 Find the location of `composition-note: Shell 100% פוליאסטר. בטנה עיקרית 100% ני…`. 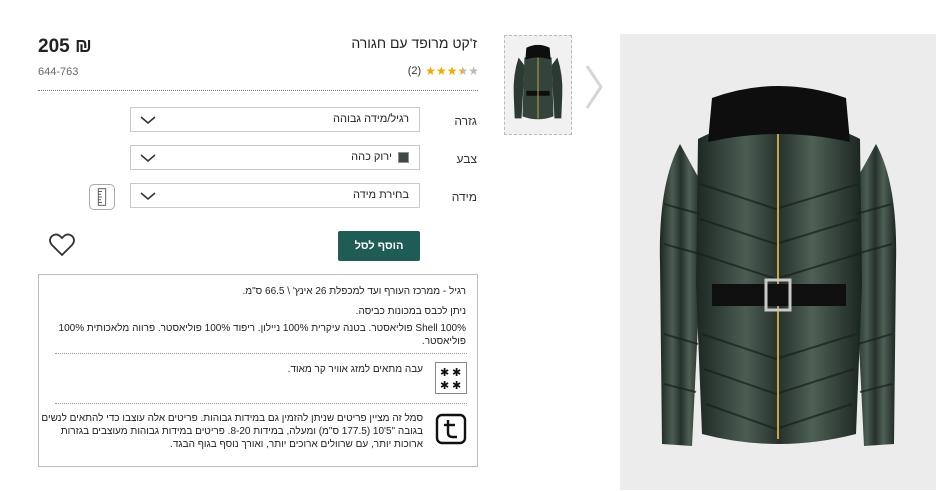

composition-note: Shell 100% פוליאסטר. בטנה עיקרית 100% ני… is located at coordinates (262, 335).